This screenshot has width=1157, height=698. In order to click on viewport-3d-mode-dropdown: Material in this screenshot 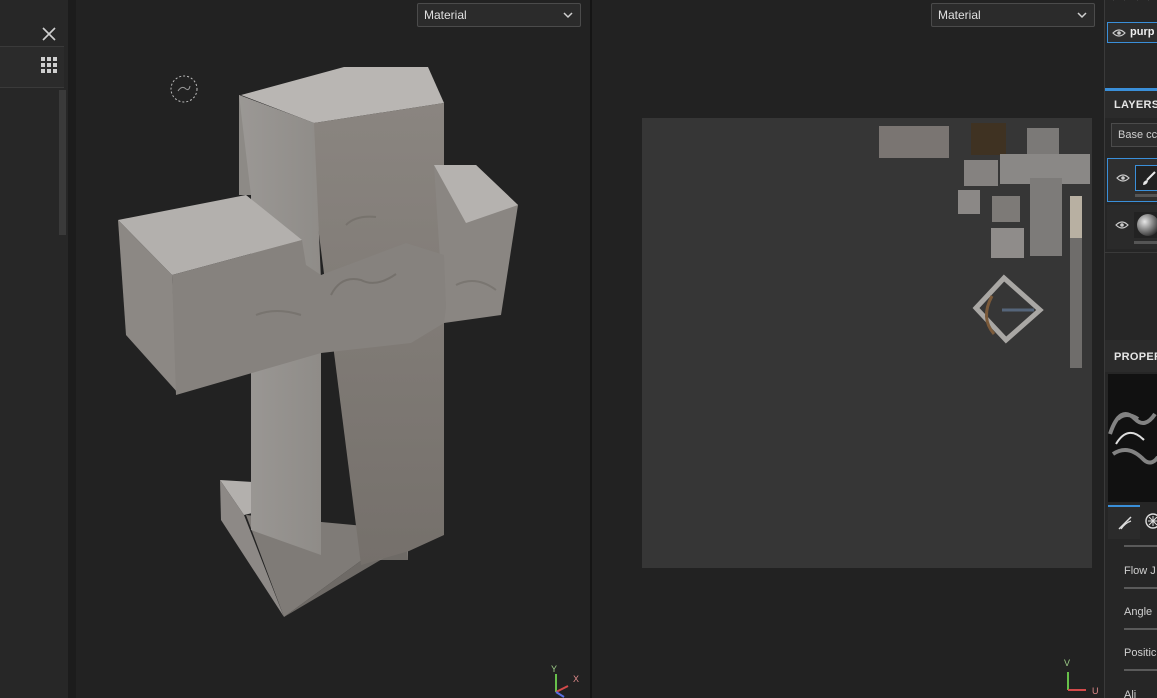, I will do `click(499, 15)`.